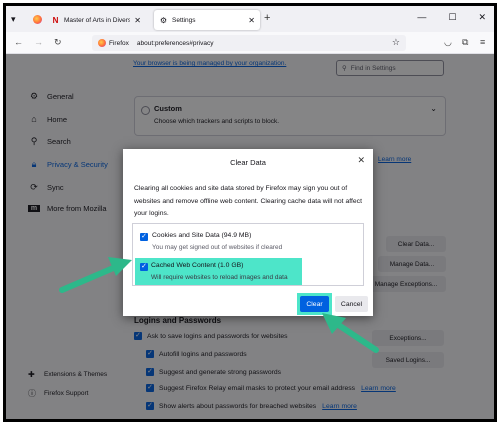 The image size is (500, 426). What do you see at coordinates (465, 42) in the screenshot?
I see `extensions-icon: ⧉` at bounding box center [465, 42].